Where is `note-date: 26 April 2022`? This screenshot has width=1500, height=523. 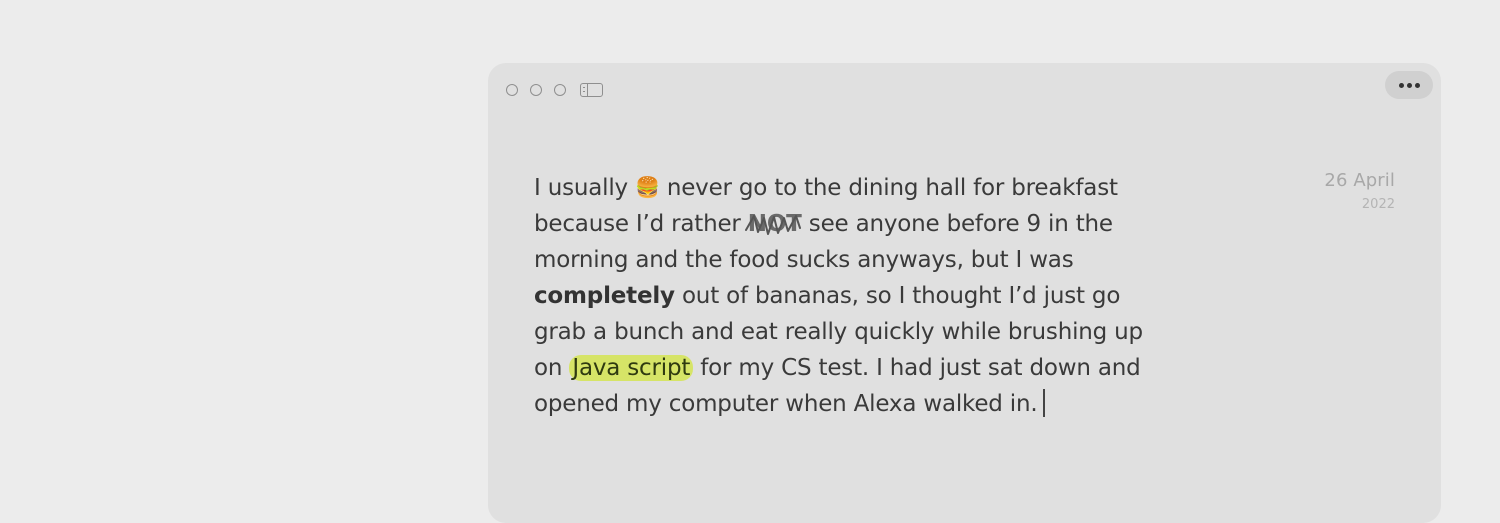
note-date: 26 April 2022 is located at coordinates (1359, 191).